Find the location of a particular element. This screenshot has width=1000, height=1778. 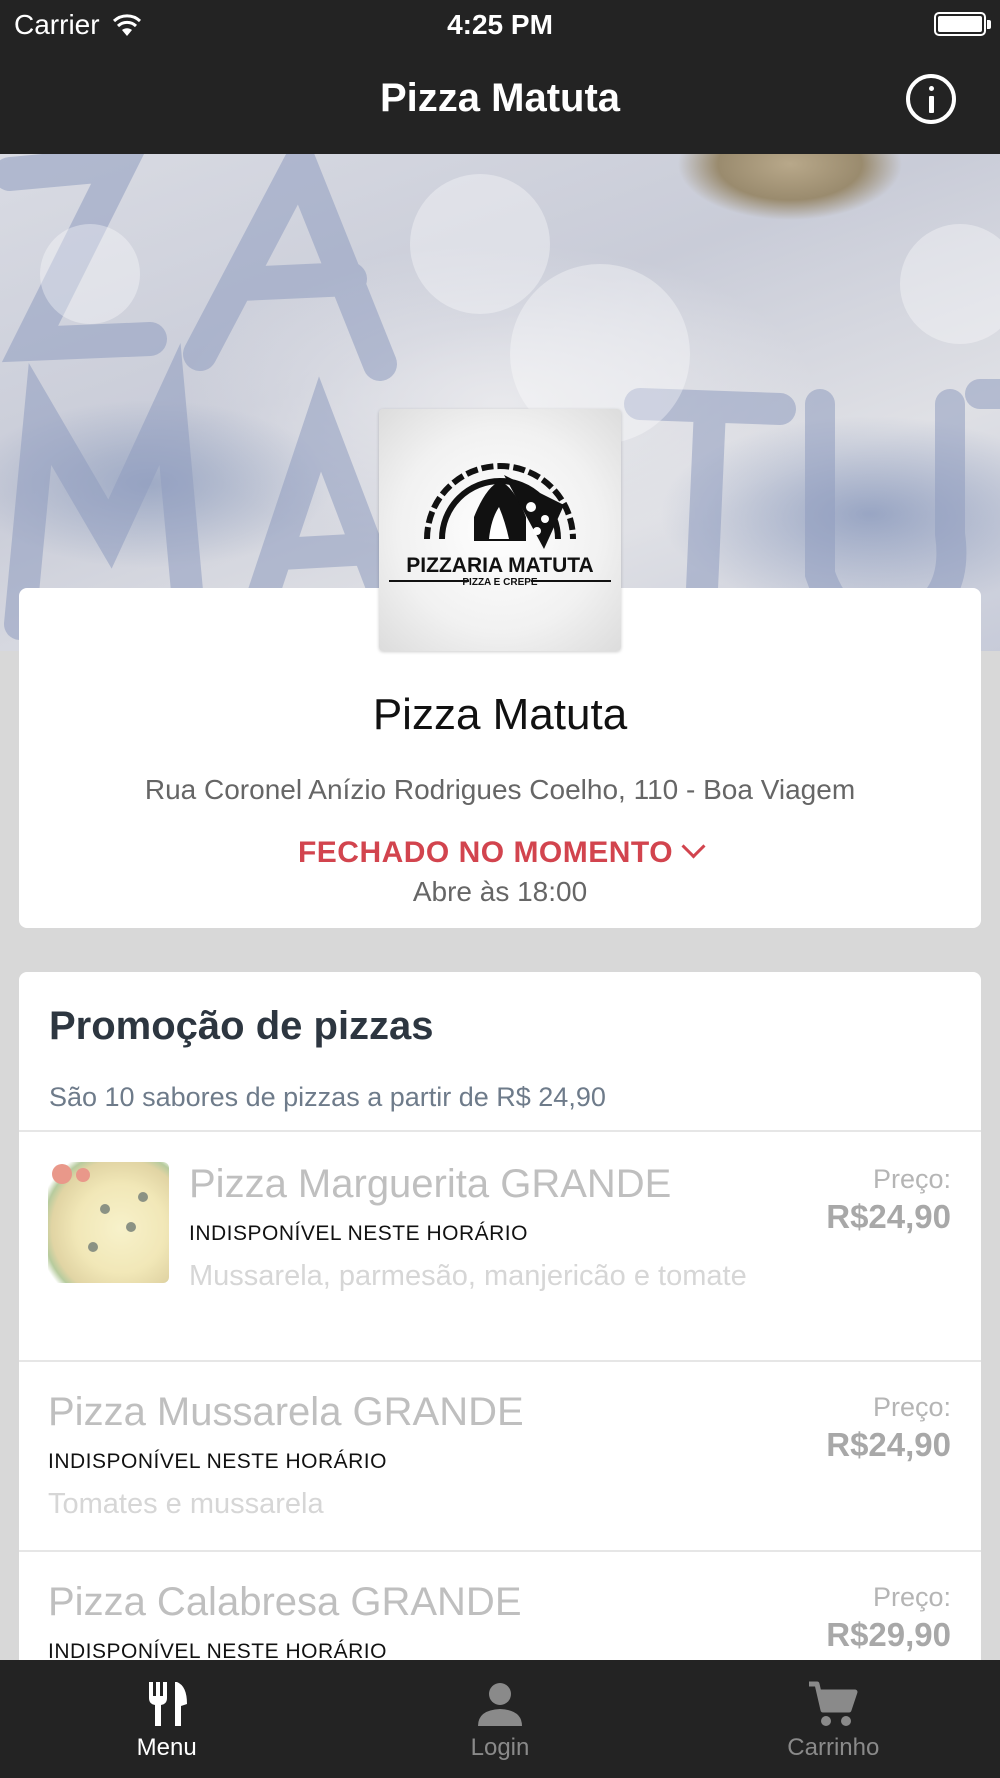

fork-knife-icon is located at coordinates (167, 1704).